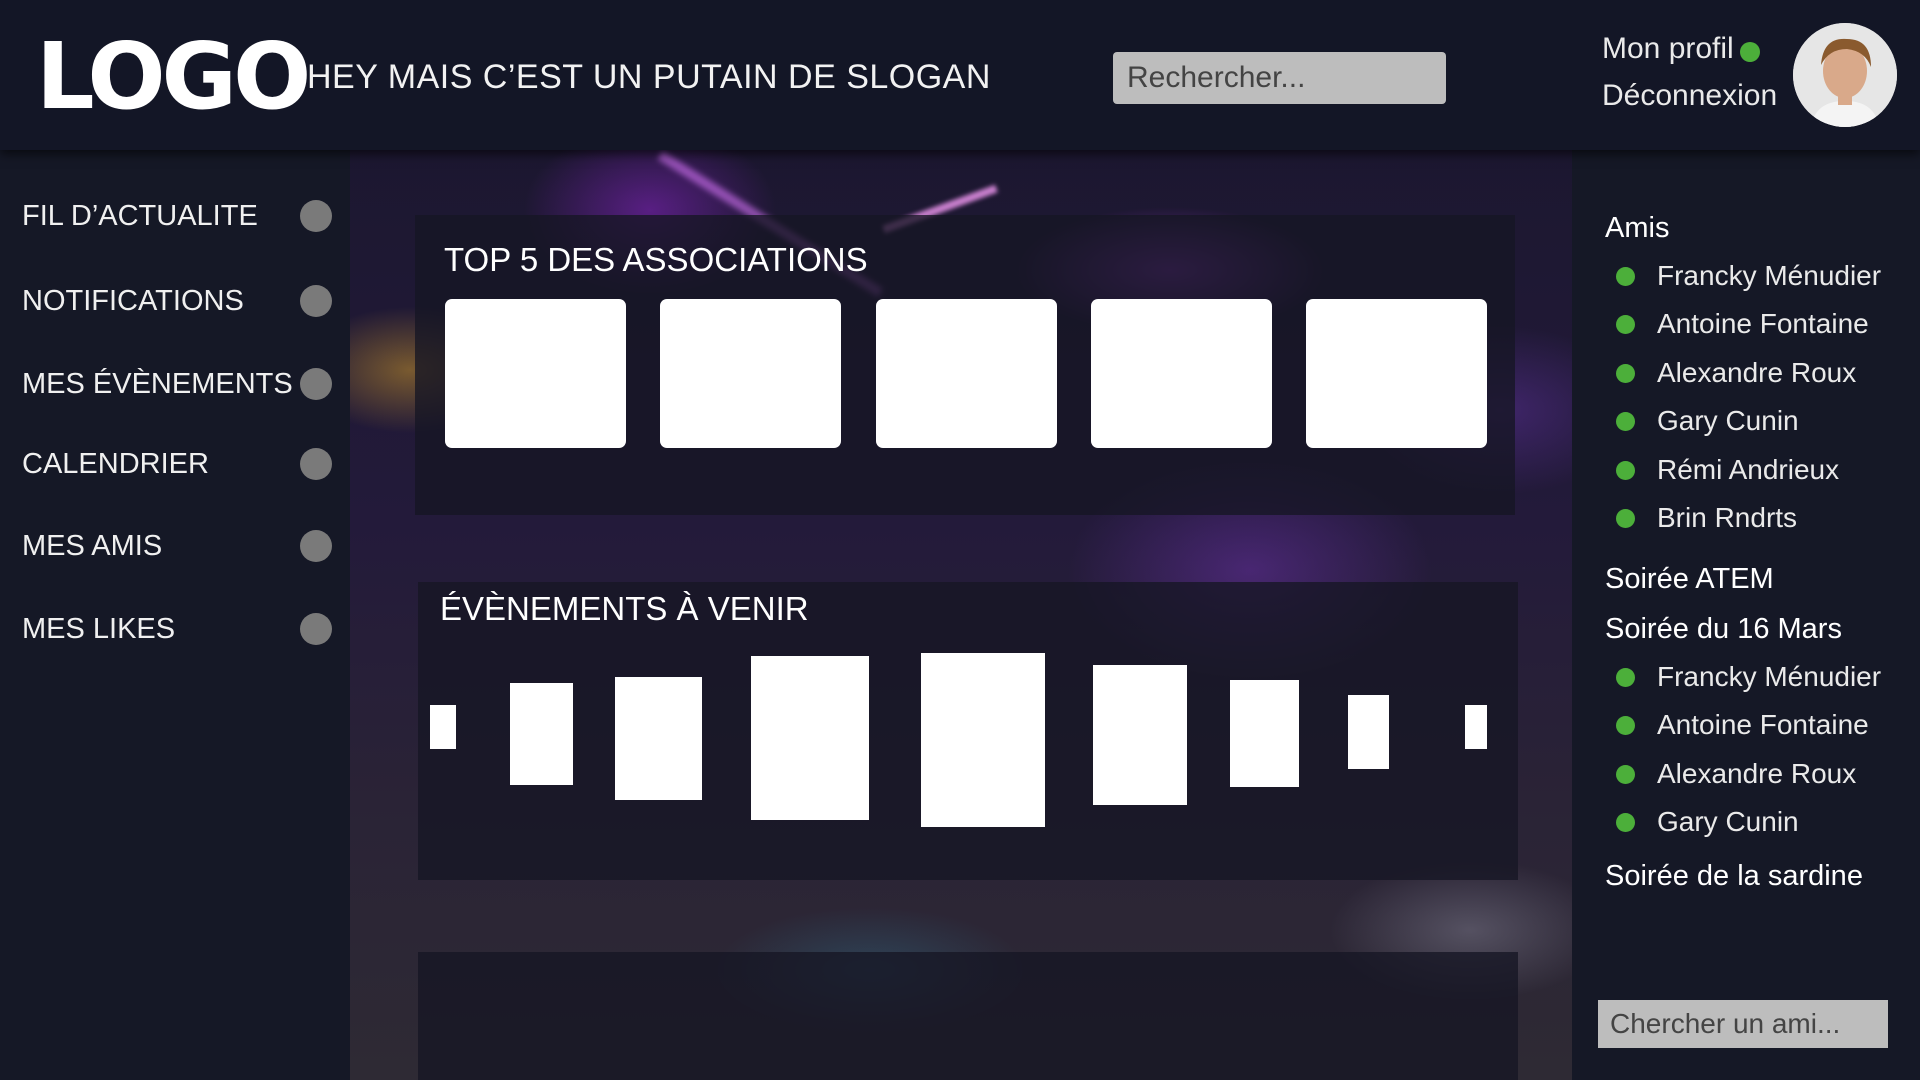 Image resolution: width=1920 pixels, height=1080 pixels. What do you see at coordinates (1748, 469) in the screenshot?
I see `friend-name: Rémi Andrieux` at bounding box center [1748, 469].